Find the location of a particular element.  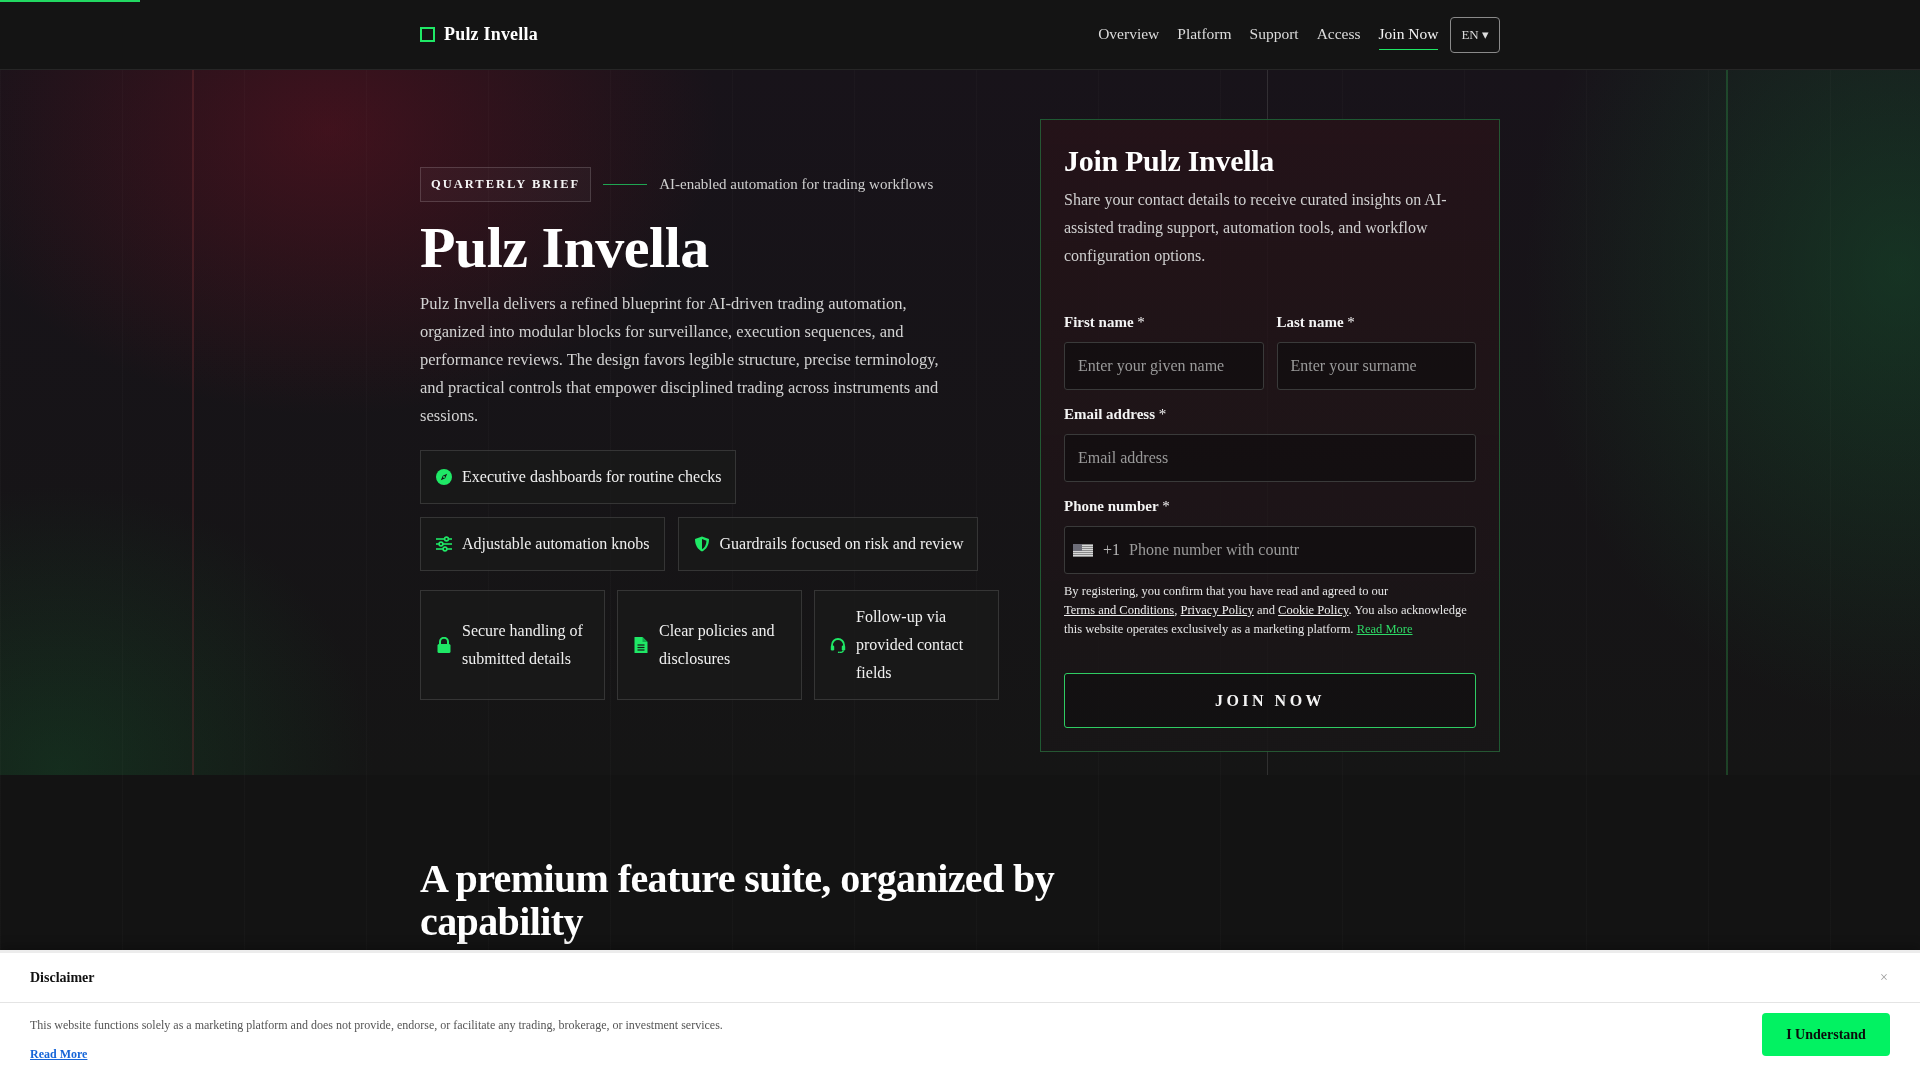

text-input: Enter your surname is located at coordinates (1376, 366).